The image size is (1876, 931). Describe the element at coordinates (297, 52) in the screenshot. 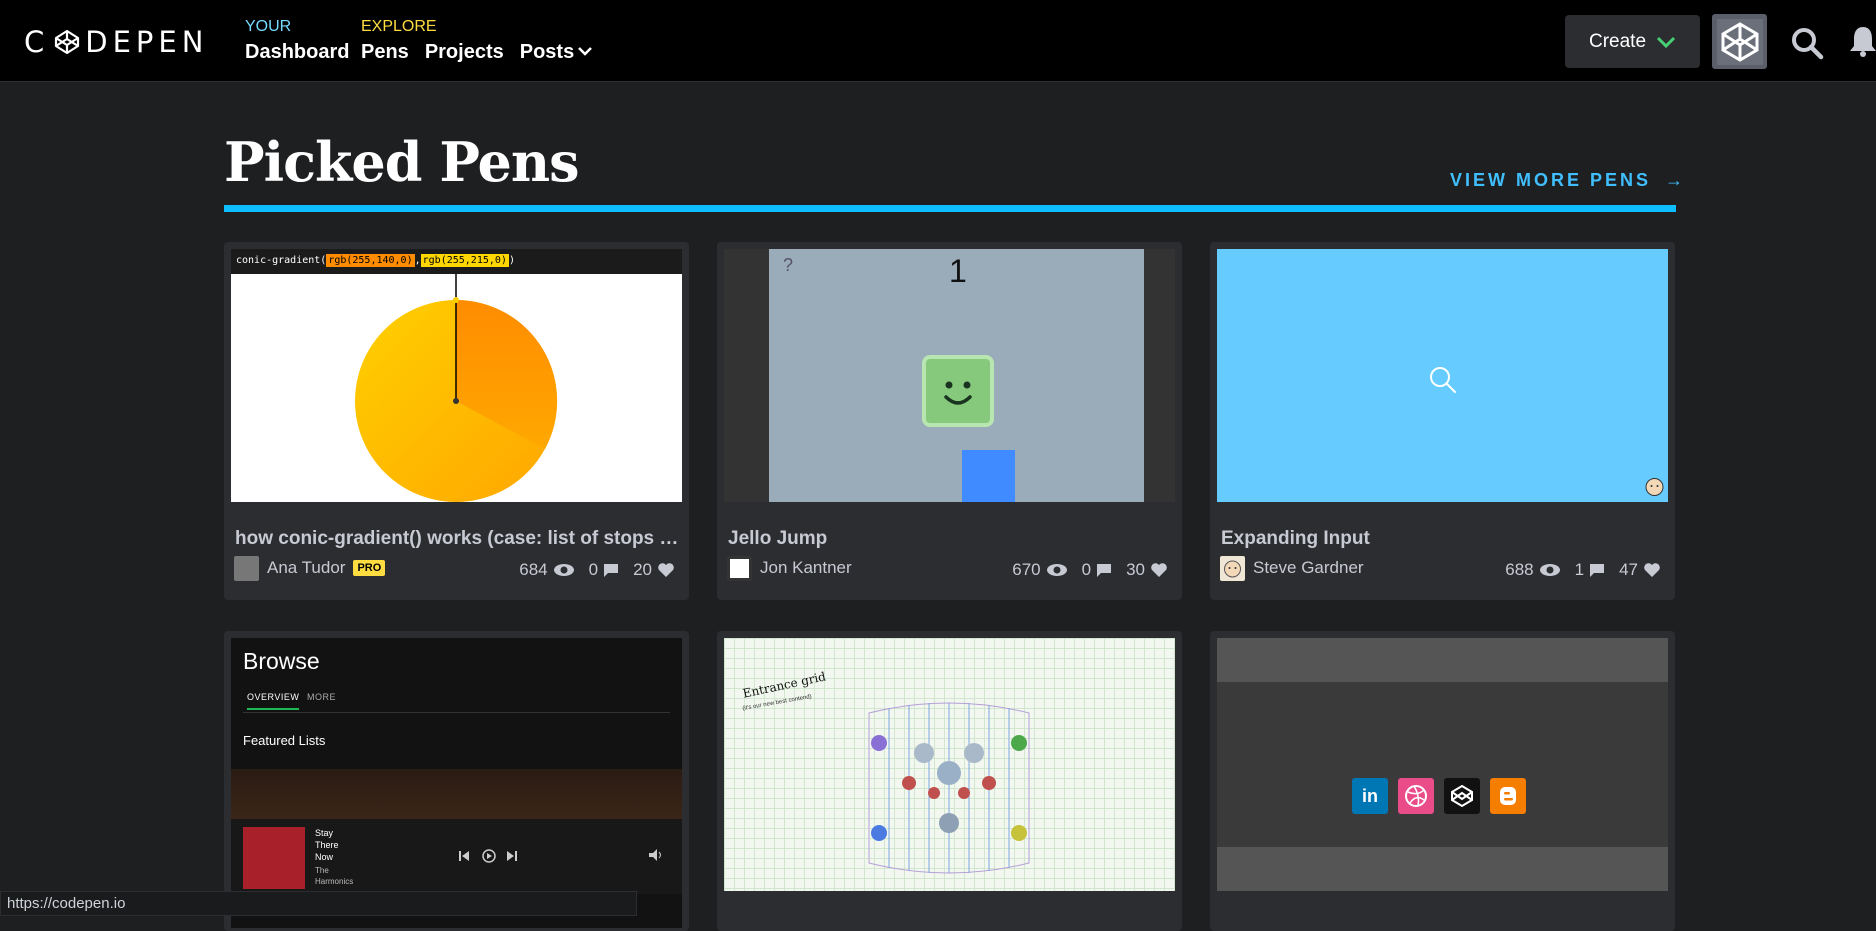

I see `nav-dashboard: Dashboard` at that location.